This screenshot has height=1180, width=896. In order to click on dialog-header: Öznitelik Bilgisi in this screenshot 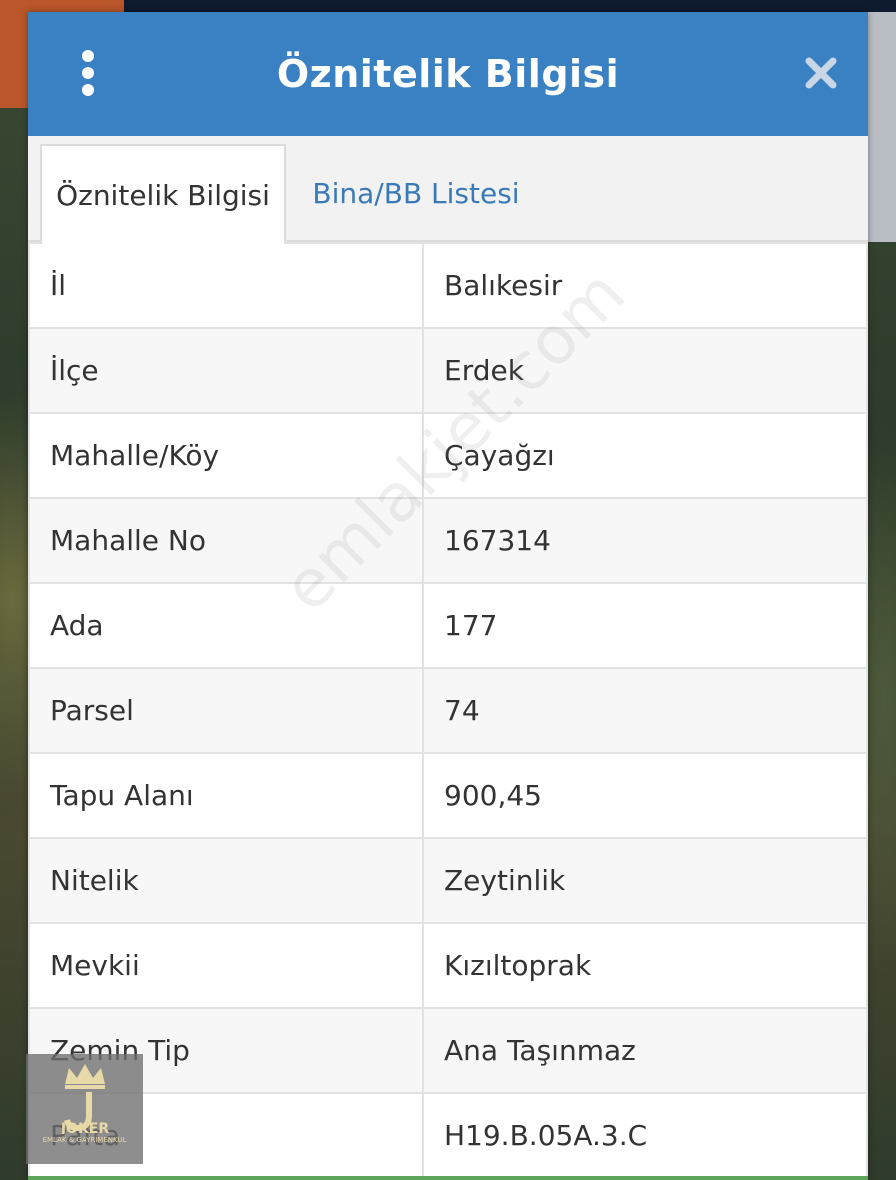, I will do `click(448, 74)`.